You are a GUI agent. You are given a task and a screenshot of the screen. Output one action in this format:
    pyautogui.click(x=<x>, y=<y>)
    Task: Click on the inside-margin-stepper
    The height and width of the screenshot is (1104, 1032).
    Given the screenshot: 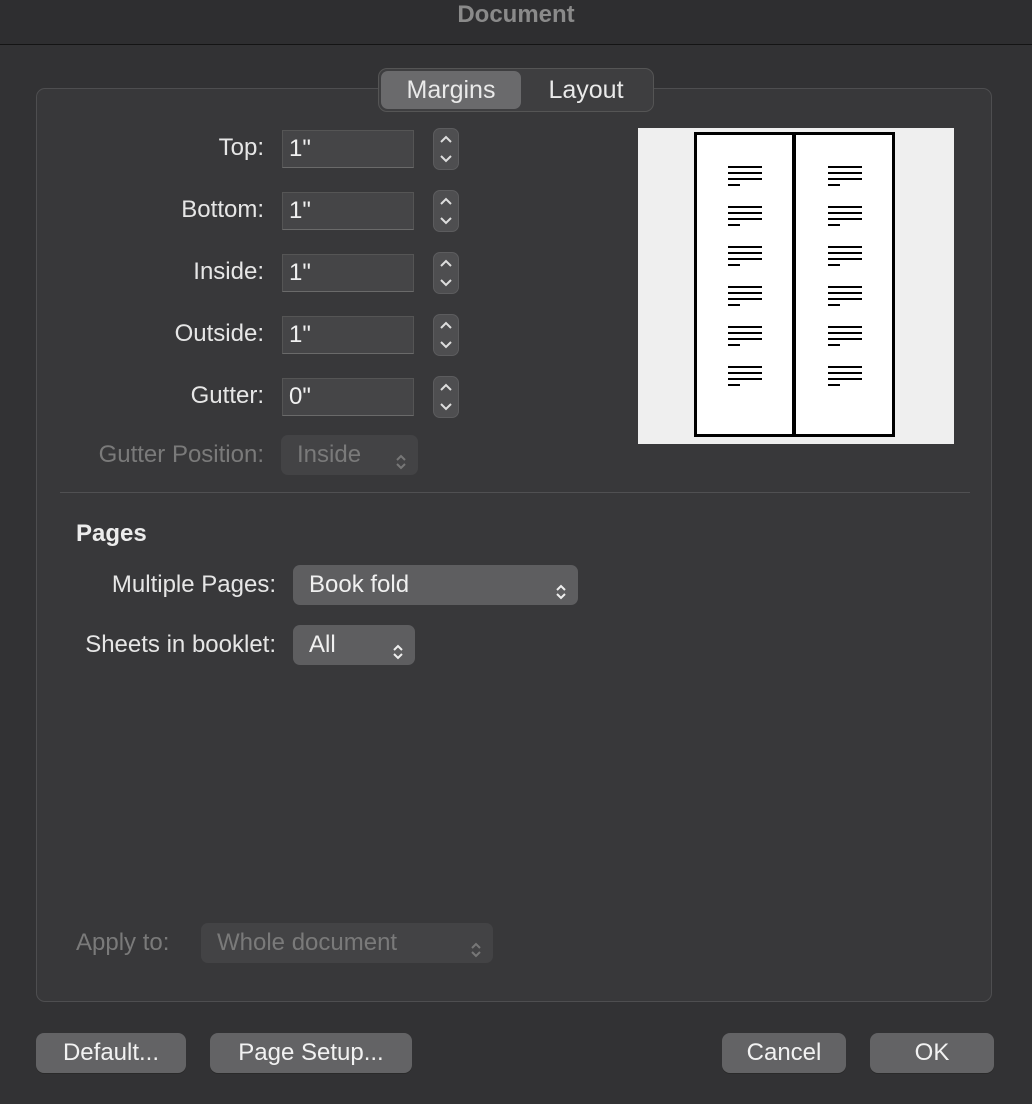 What is the action you would take?
    pyautogui.click(x=446, y=273)
    